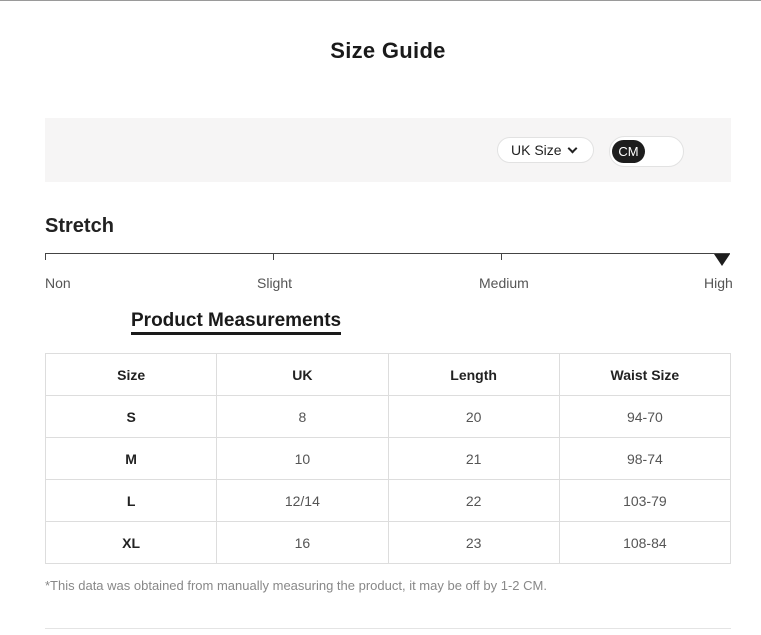 Image resolution: width=761 pixels, height=635 pixels. What do you see at coordinates (473, 458) in the screenshot?
I see `cell-length: 21` at bounding box center [473, 458].